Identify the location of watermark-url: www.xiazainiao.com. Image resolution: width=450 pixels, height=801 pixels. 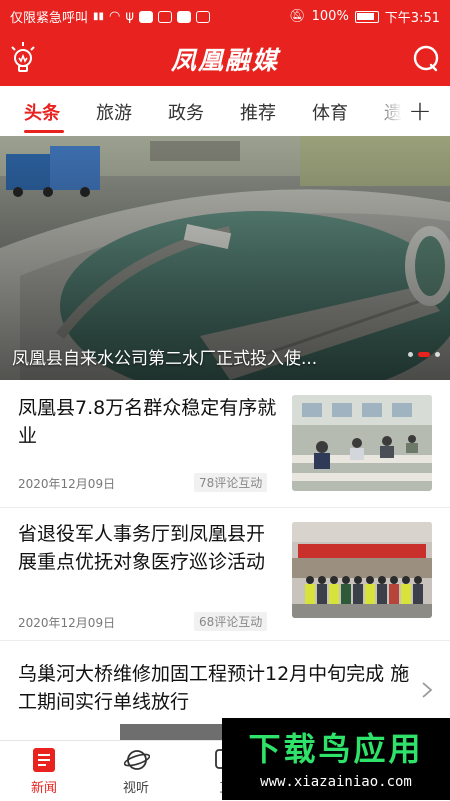
(336, 782).